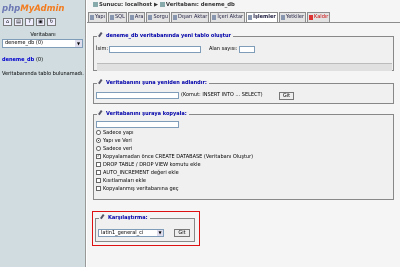 The width and height of the screenshot is (400, 267). What do you see at coordinates (264, 17) in the screenshot?
I see `tab-label: İşlemler` at bounding box center [264, 17].